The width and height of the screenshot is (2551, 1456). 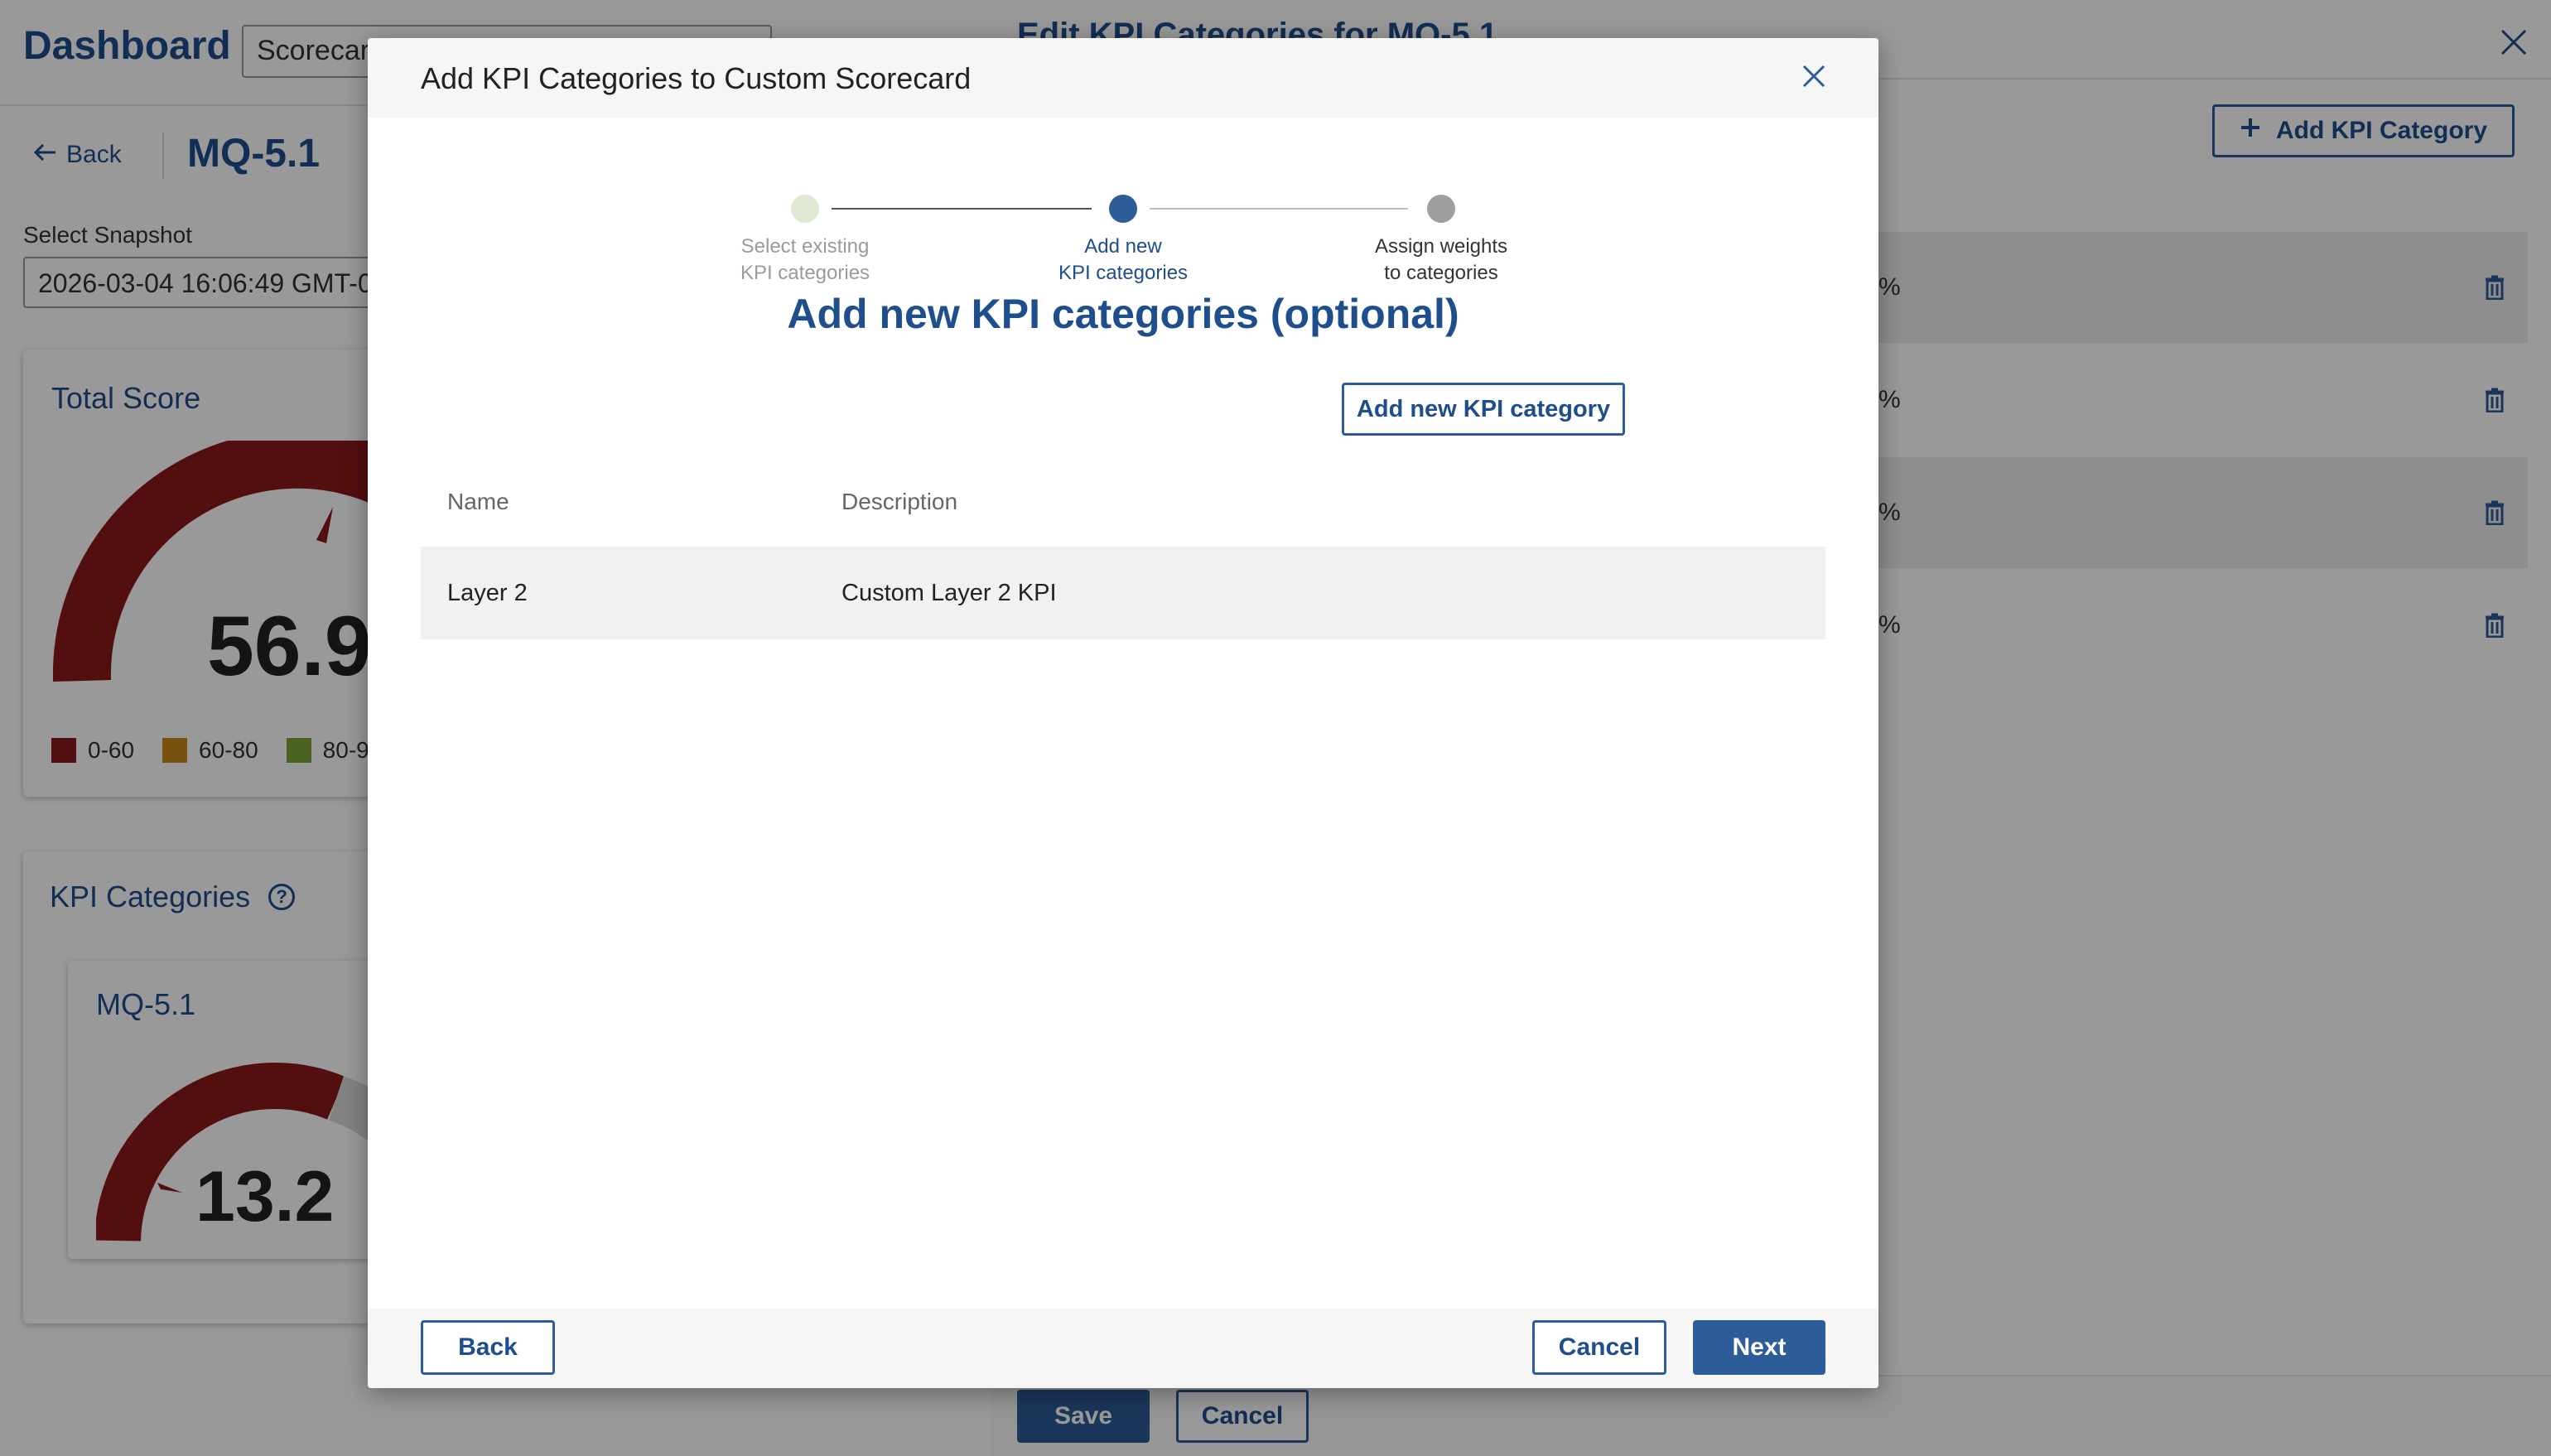 I want to click on column-header-description: Description, so click(x=899, y=501).